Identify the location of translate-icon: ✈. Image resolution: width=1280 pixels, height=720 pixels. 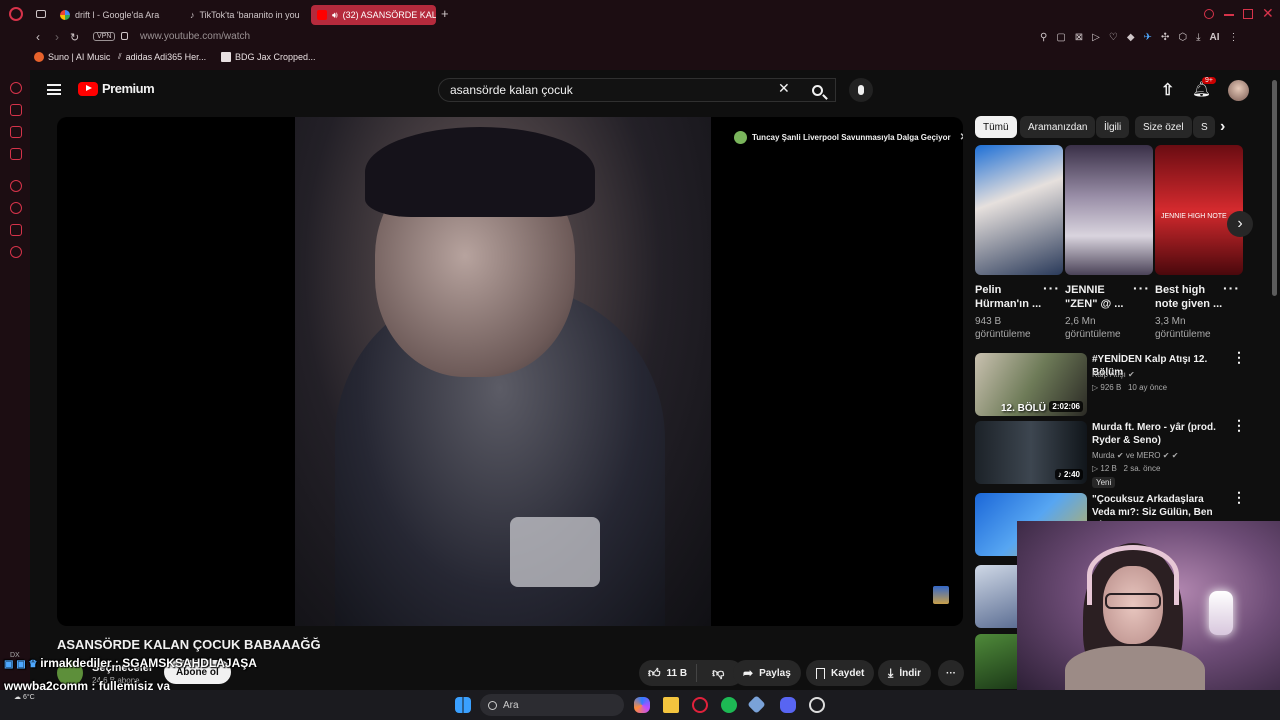
(1148, 37).